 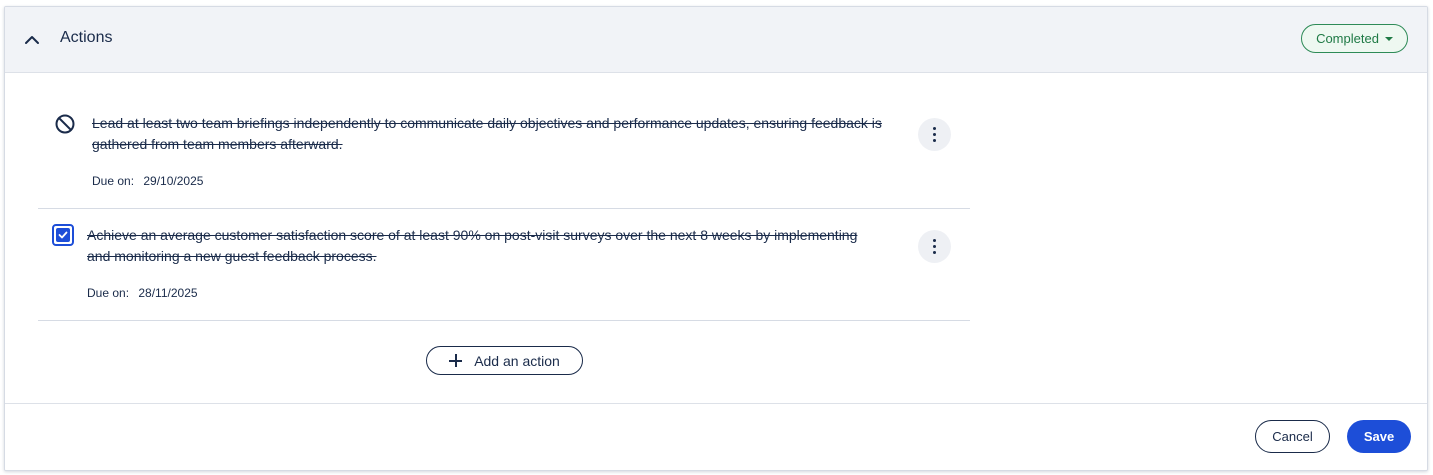 I want to click on completed-checkbox, so click(x=63, y=235).